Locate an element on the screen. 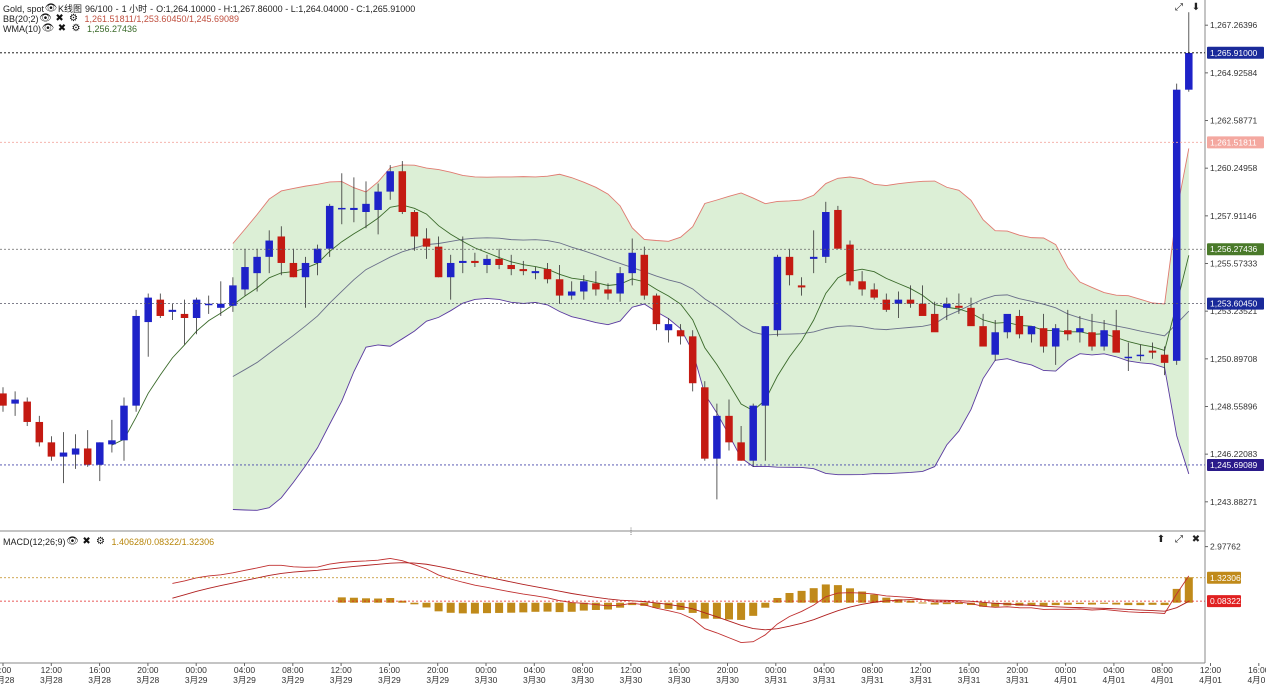 This screenshot has height=685, width=1266. up-arrow-icon: ⬆ is located at coordinates (1161, 540).